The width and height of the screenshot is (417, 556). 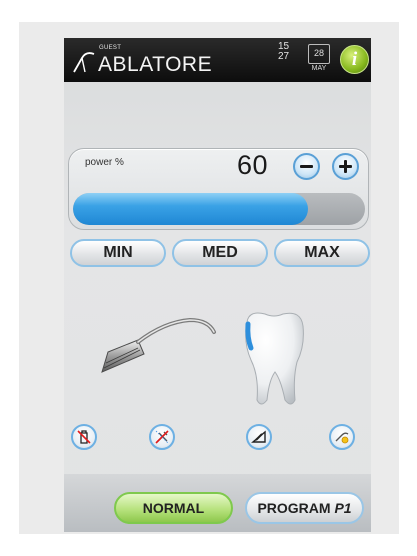 I want to click on clock: 15 27, so click(x=283, y=52).